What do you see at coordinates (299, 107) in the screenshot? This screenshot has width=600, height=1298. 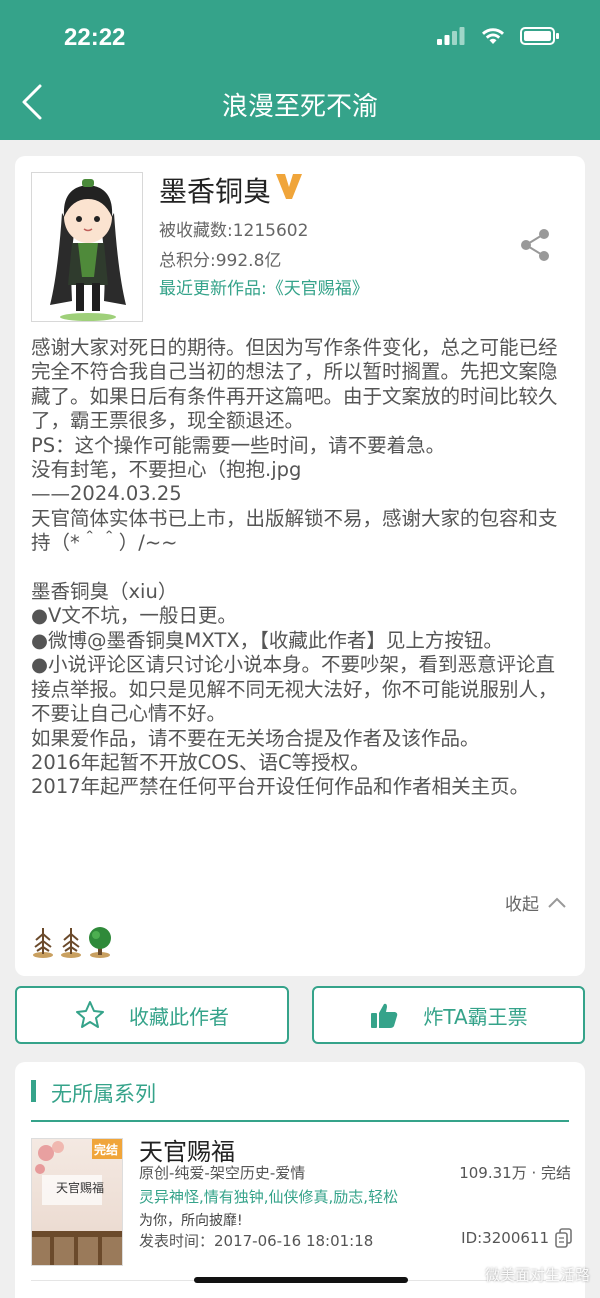 I see `page-title: 浪漫至死不渝` at bounding box center [299, 107].